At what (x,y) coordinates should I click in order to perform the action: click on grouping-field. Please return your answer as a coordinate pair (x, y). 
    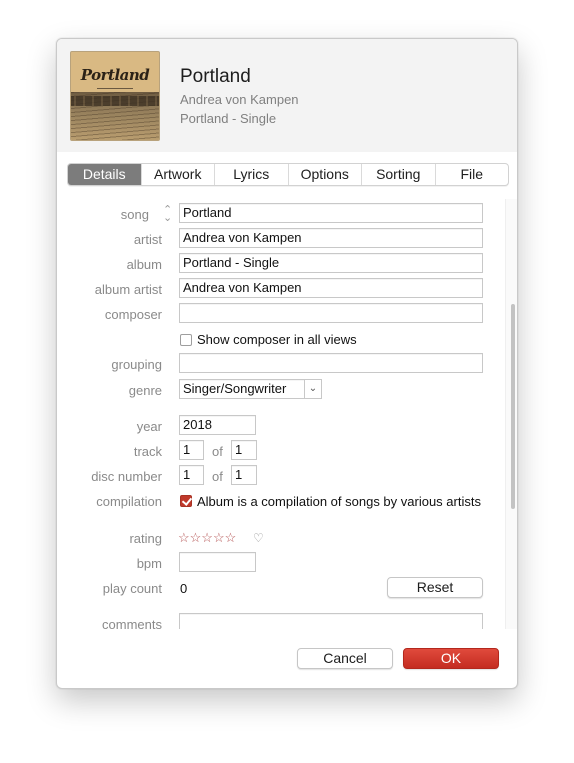
    Looking at the image, I should click on (331, 363).